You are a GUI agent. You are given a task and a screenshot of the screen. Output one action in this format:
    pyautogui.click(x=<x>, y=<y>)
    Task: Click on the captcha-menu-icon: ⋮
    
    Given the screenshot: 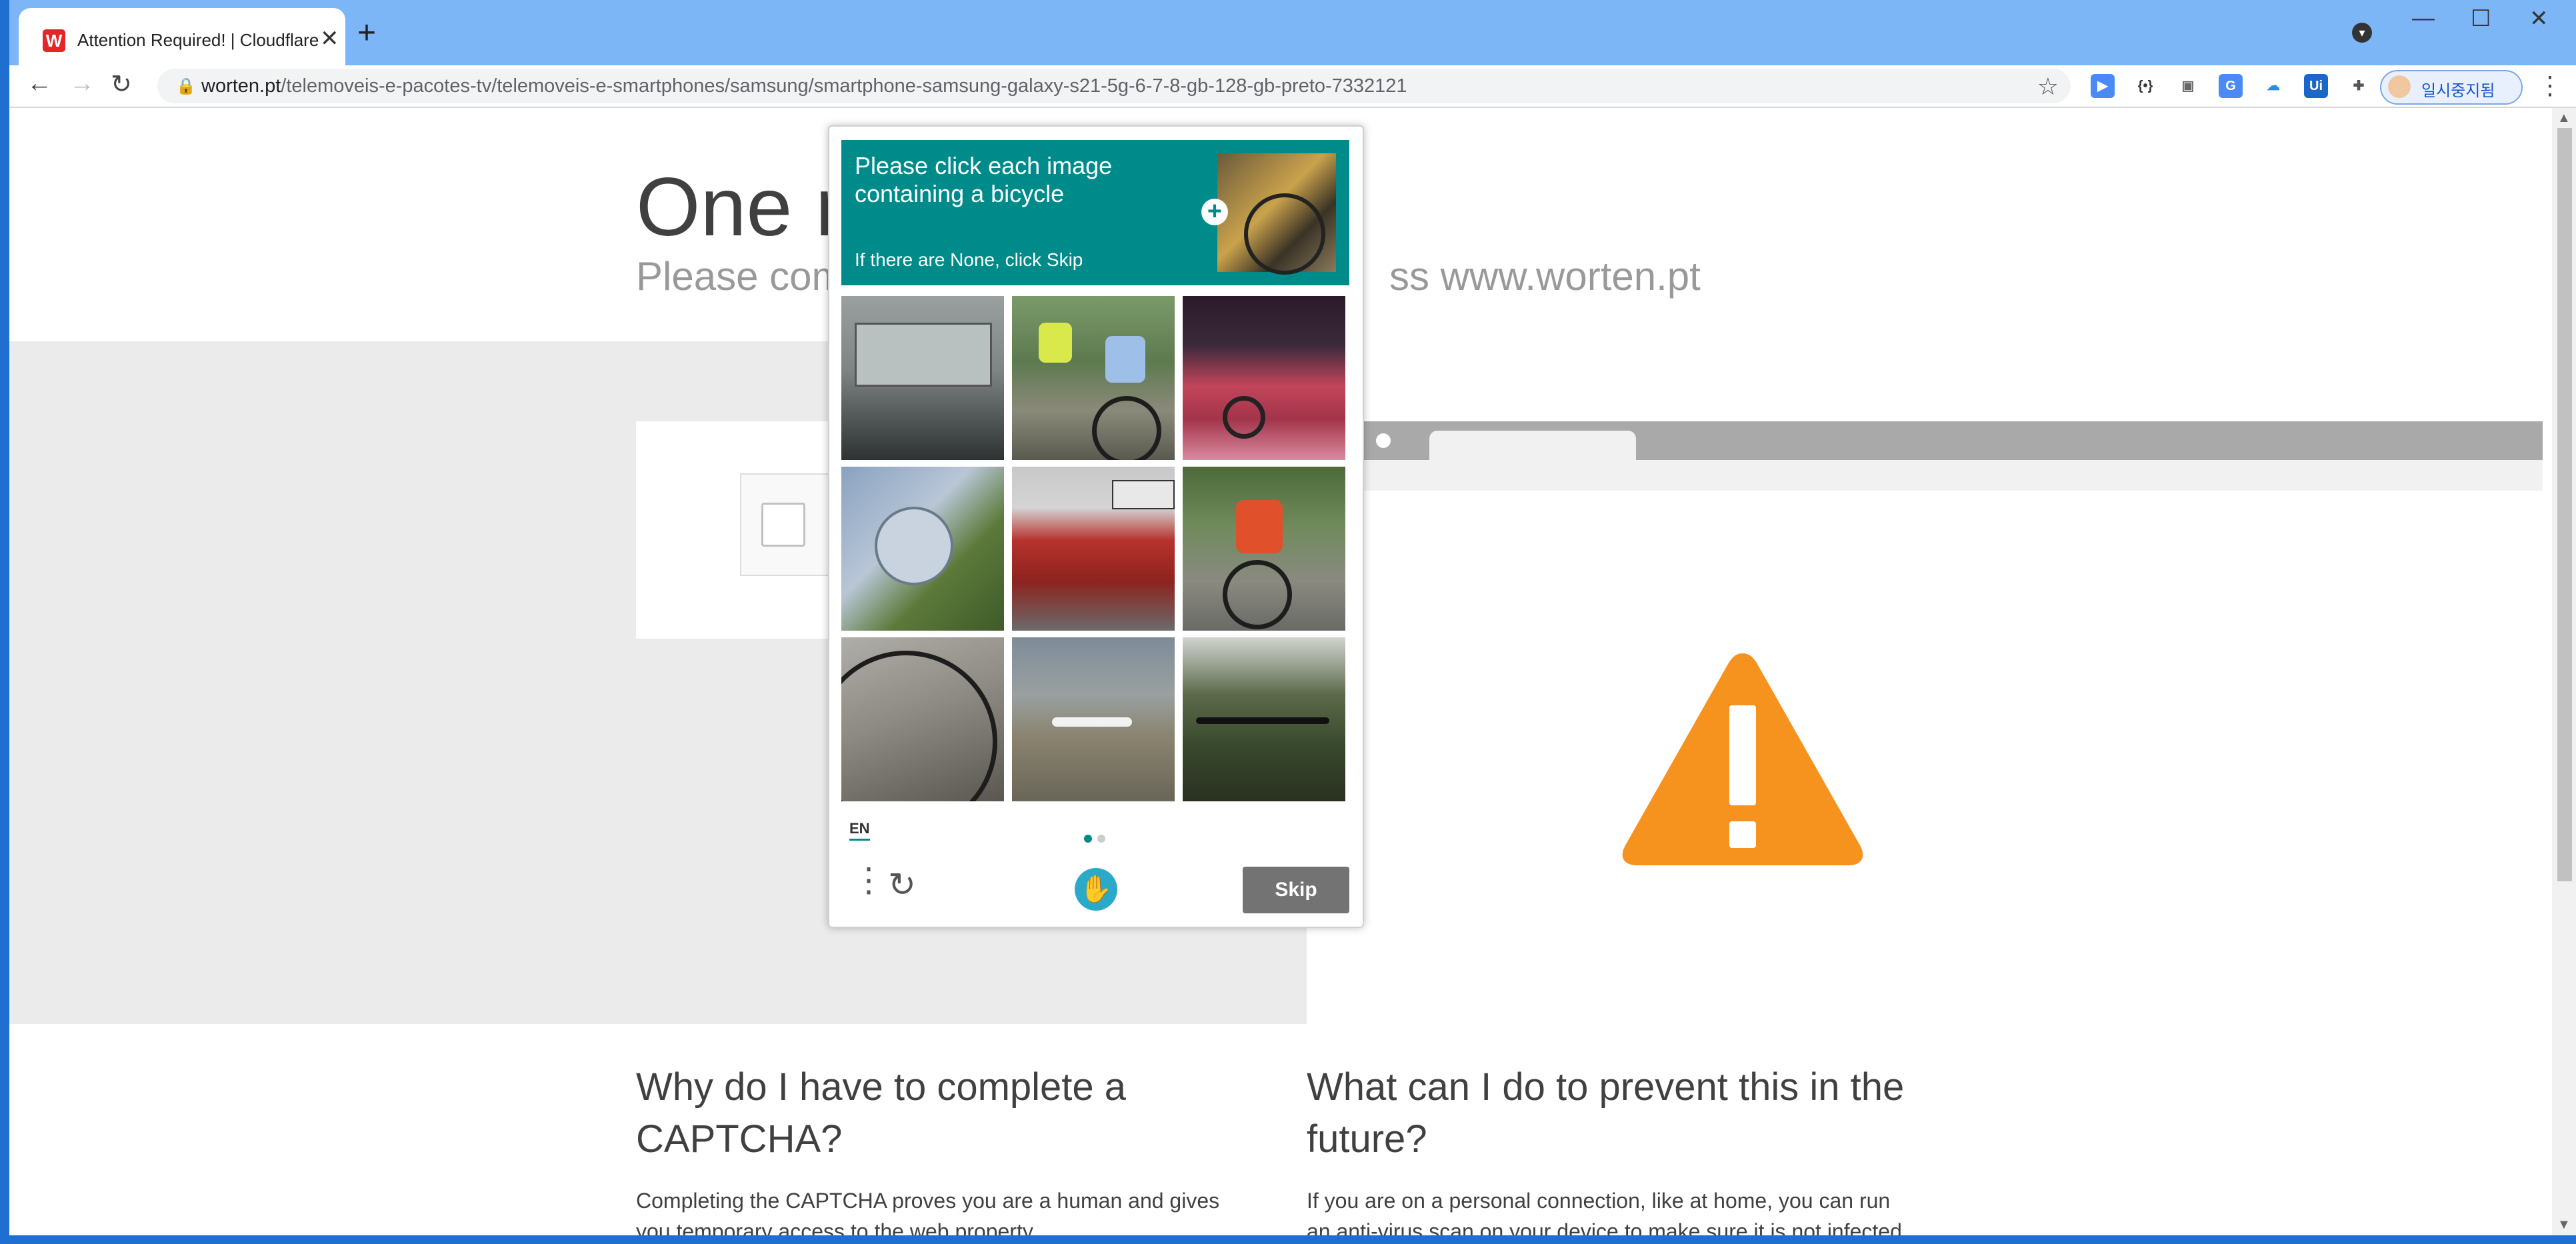 What is the action you would take?
    pyautogui.click(x=868, y=880)
    